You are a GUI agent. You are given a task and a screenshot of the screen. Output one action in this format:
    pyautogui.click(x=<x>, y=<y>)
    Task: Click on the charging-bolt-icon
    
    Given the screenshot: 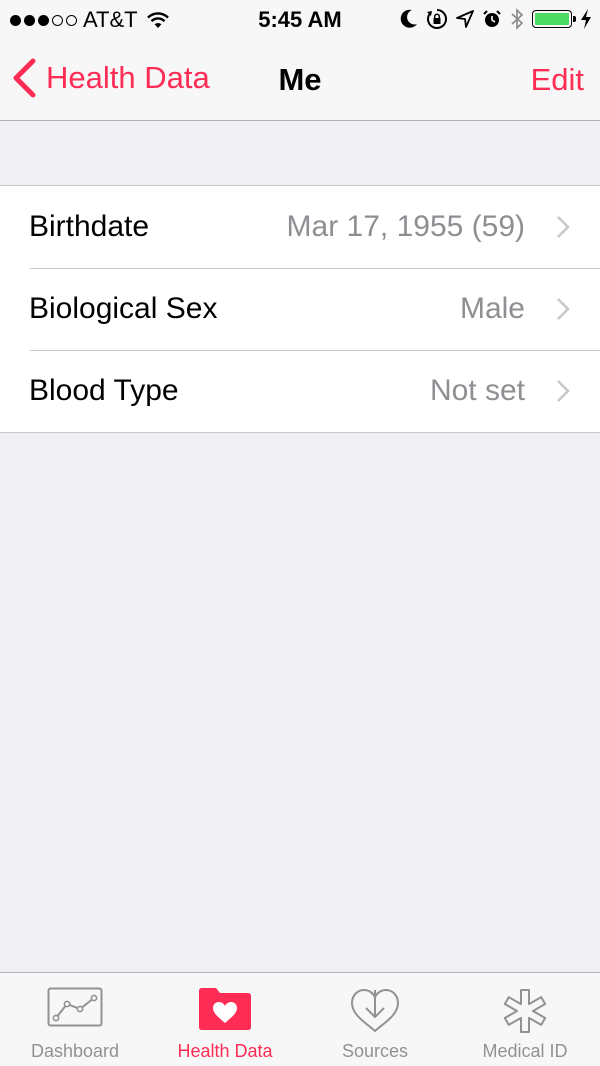 What is the action you would take?
    pyautogui.click(x=586, y=19)
    